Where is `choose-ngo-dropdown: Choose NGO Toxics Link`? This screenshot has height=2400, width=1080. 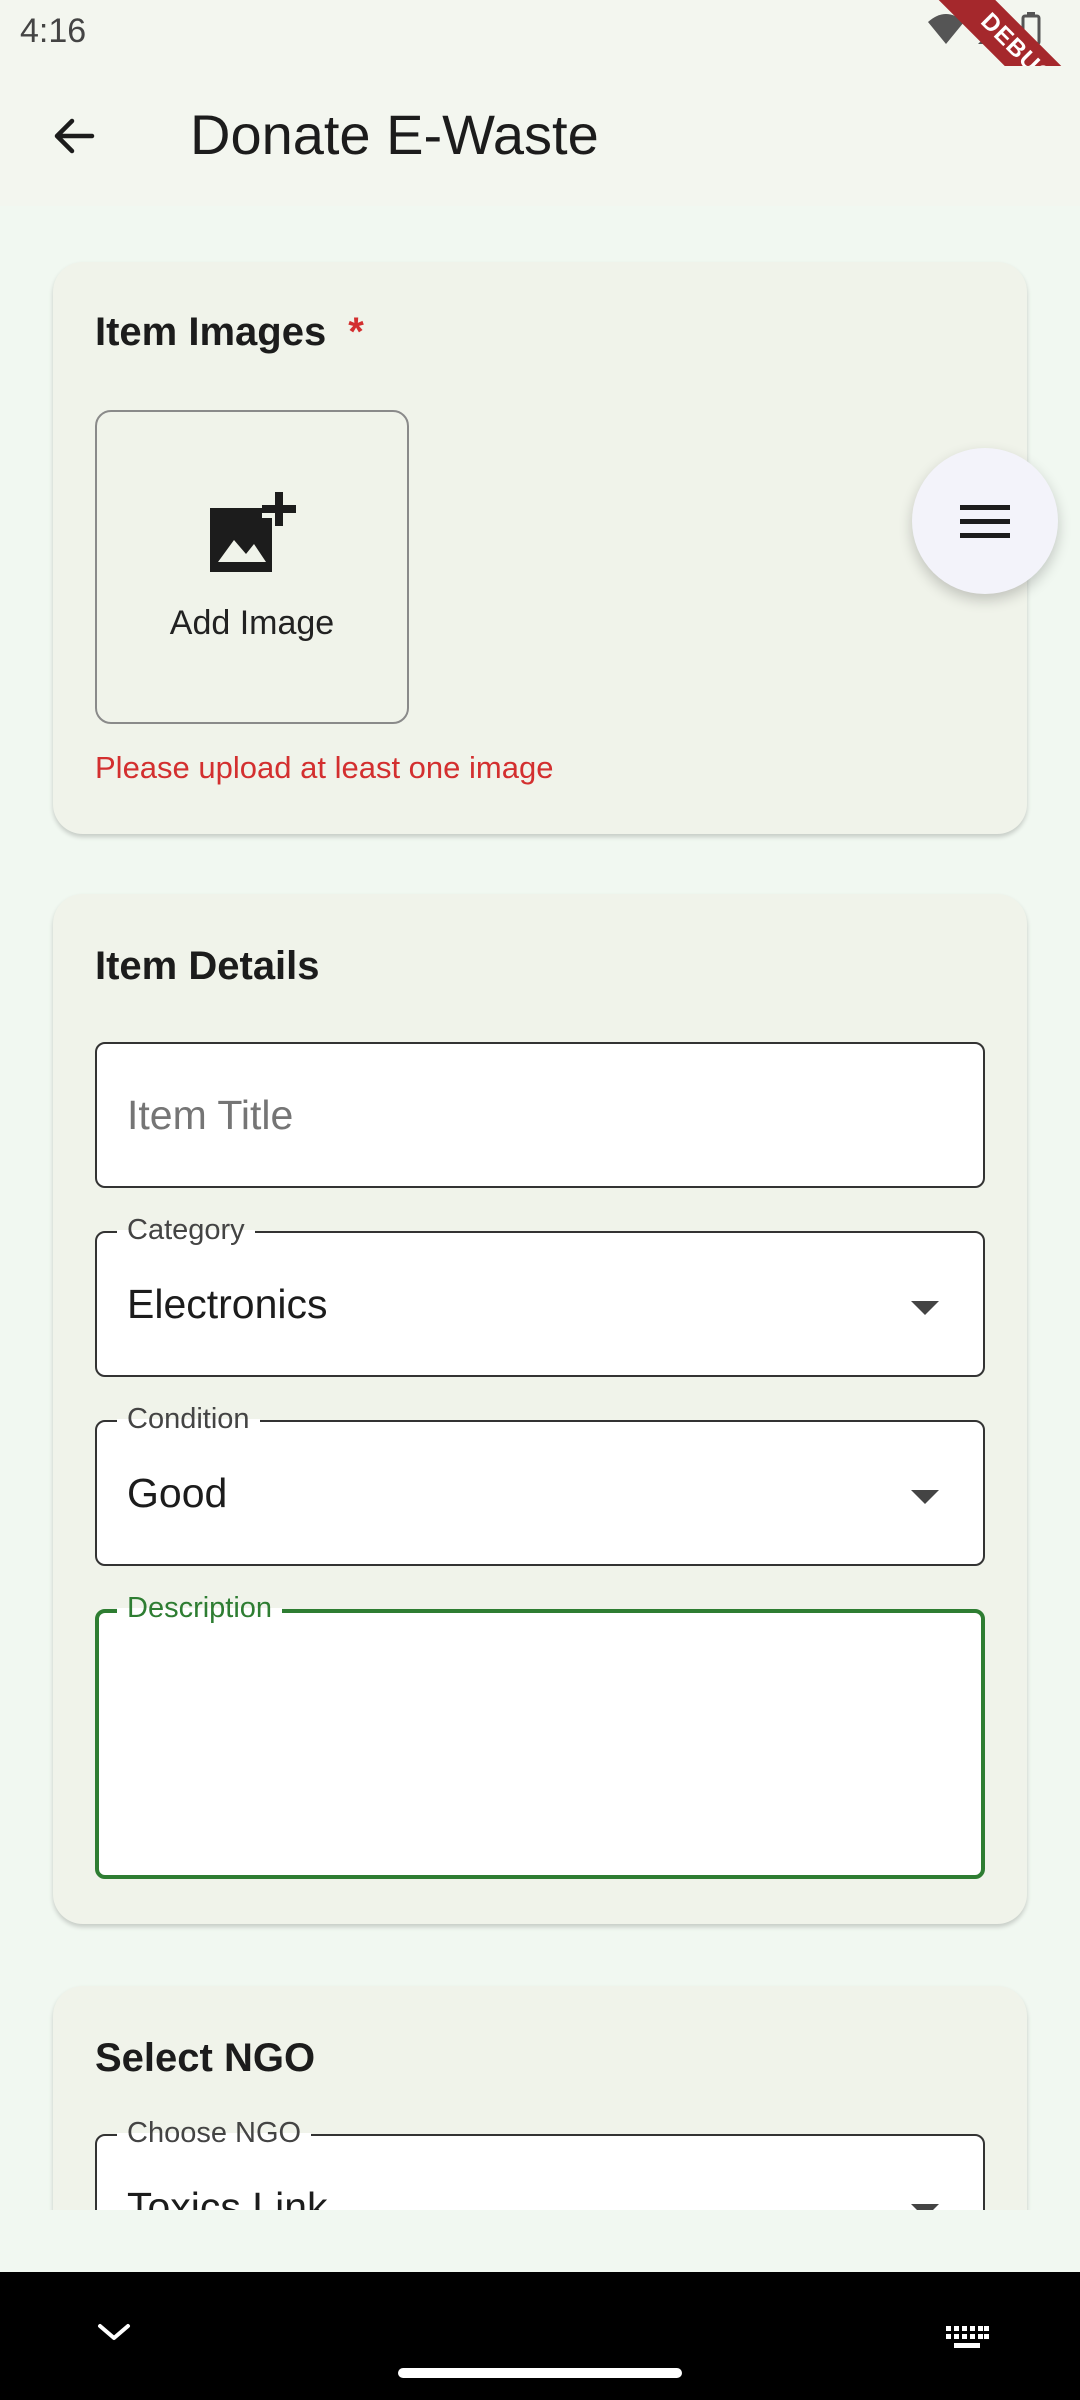
choose-ngo-dropdown: Choose NGO Toxics Link is located at coordinates (540, 2162).